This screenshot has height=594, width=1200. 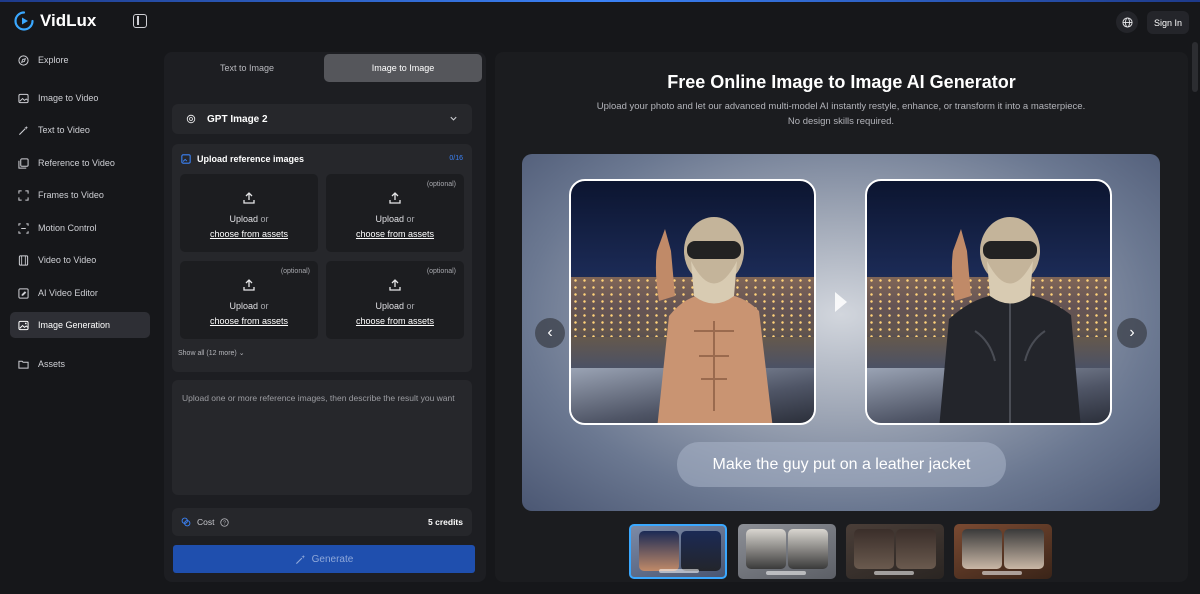 What do you see at coordinates (1010, 320) in the screenshot?
I see `man-in-leather-jacket-figure` at bounding box center [1010, 320].